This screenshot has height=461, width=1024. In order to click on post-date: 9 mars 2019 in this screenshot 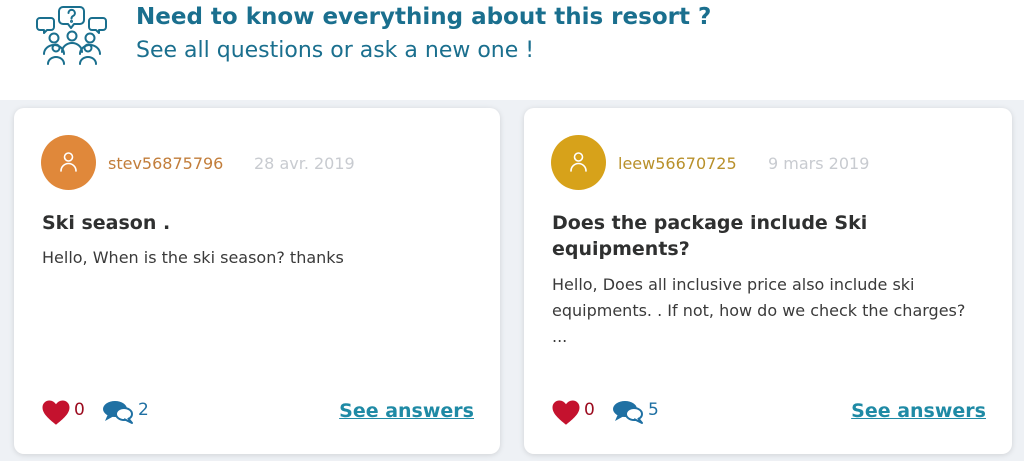, I will do `click(819, 163)`.